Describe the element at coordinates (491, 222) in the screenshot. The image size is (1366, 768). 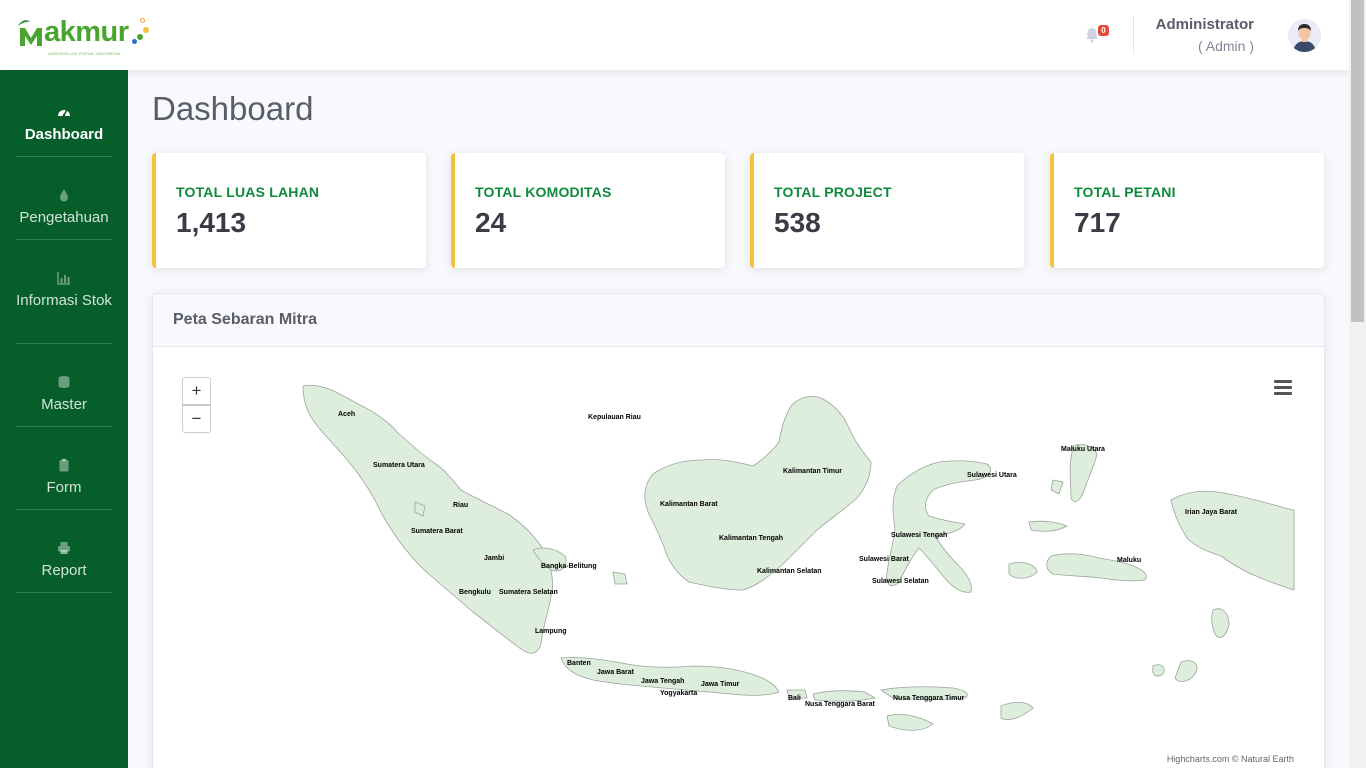
I see `stat-card-value: 24` at that location.